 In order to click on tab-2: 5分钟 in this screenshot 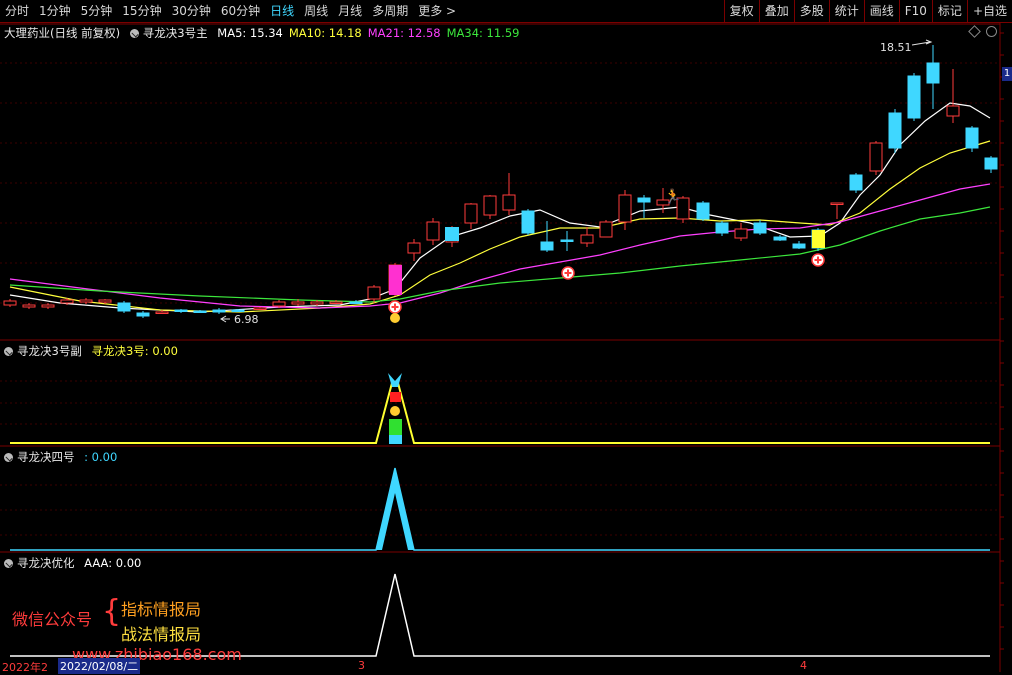, I will do `click(97, 11)`.